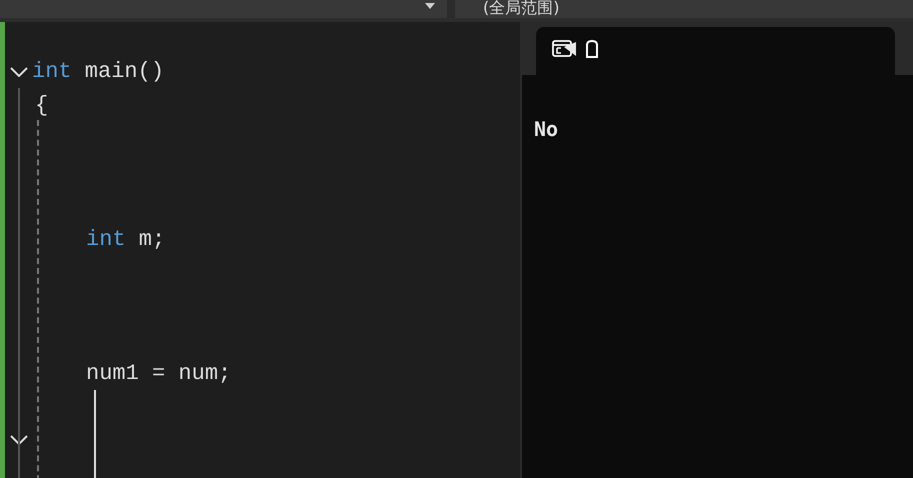 The width and height of the screenshot is (913, 478). Describe the element at coordinates (521, 9) in the screenshot. I see `scope-label: (全局范围)` at that location.